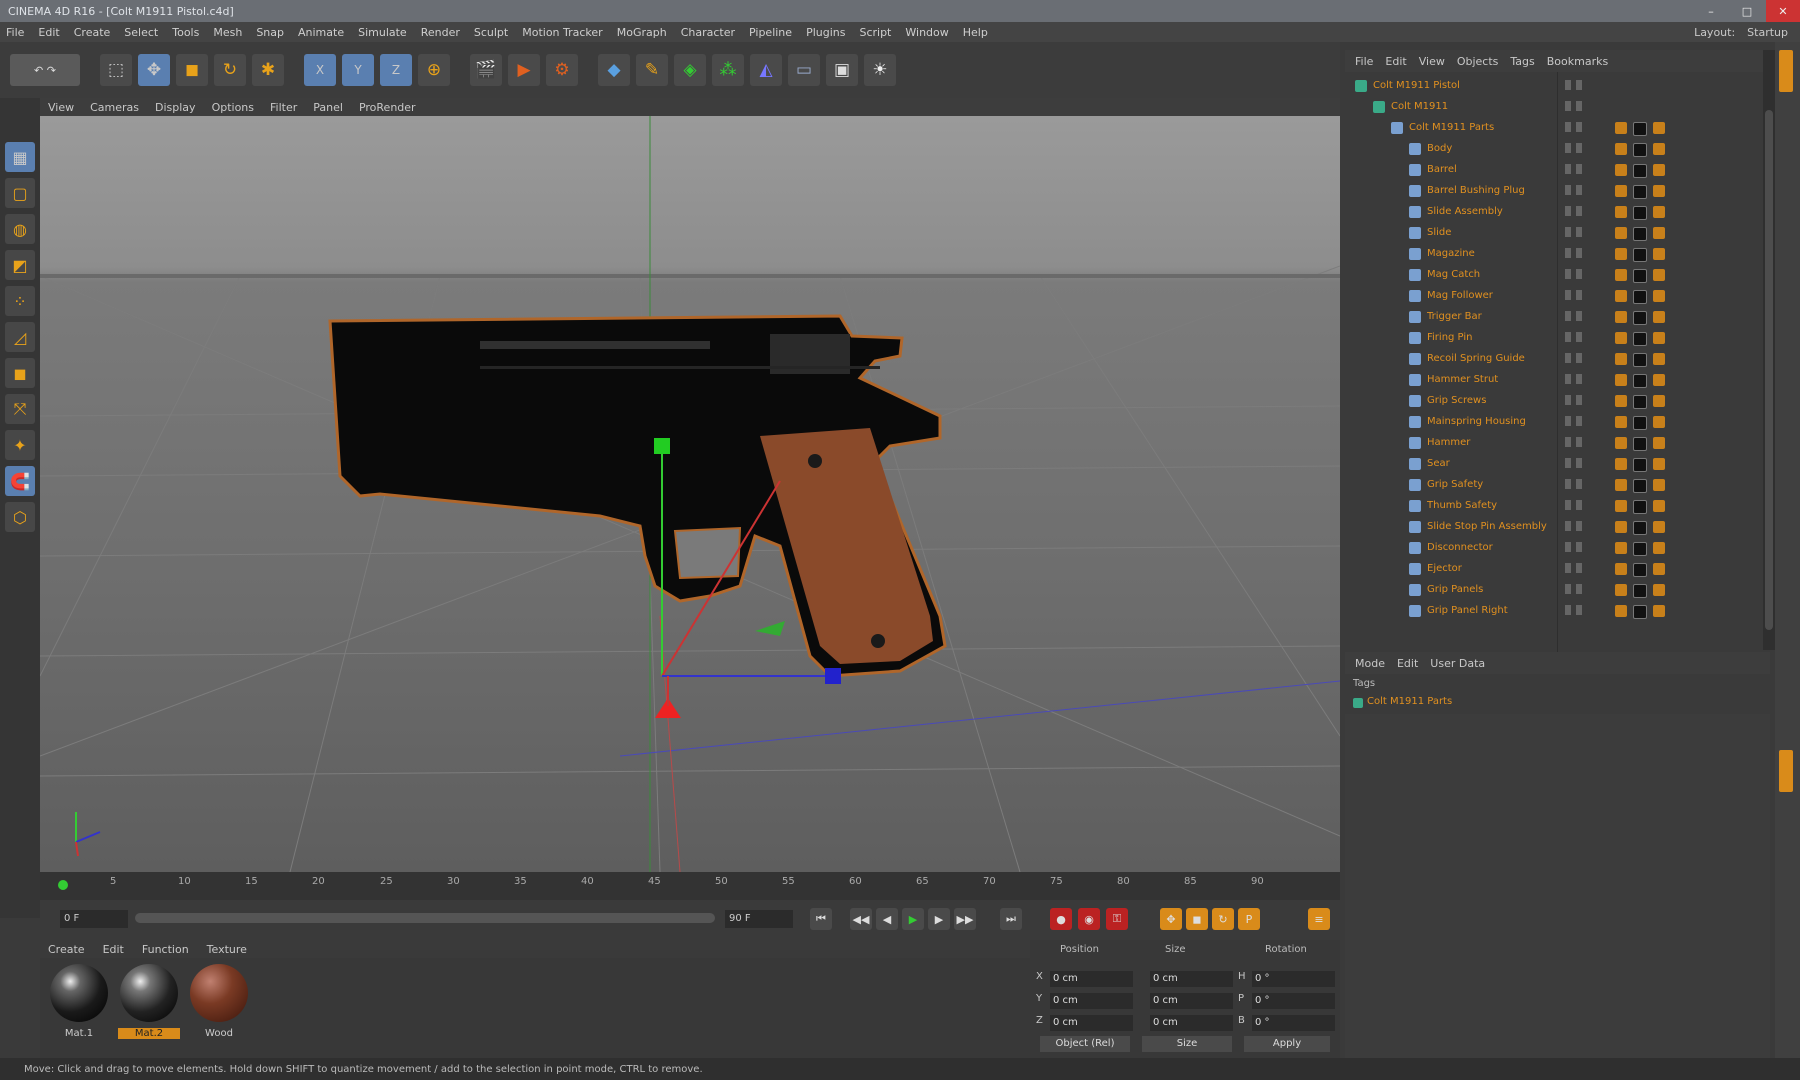 The height and width of the screenshot is (1080, 1800). I want to click on viewport-menu-options: Options, so click(233, 107).